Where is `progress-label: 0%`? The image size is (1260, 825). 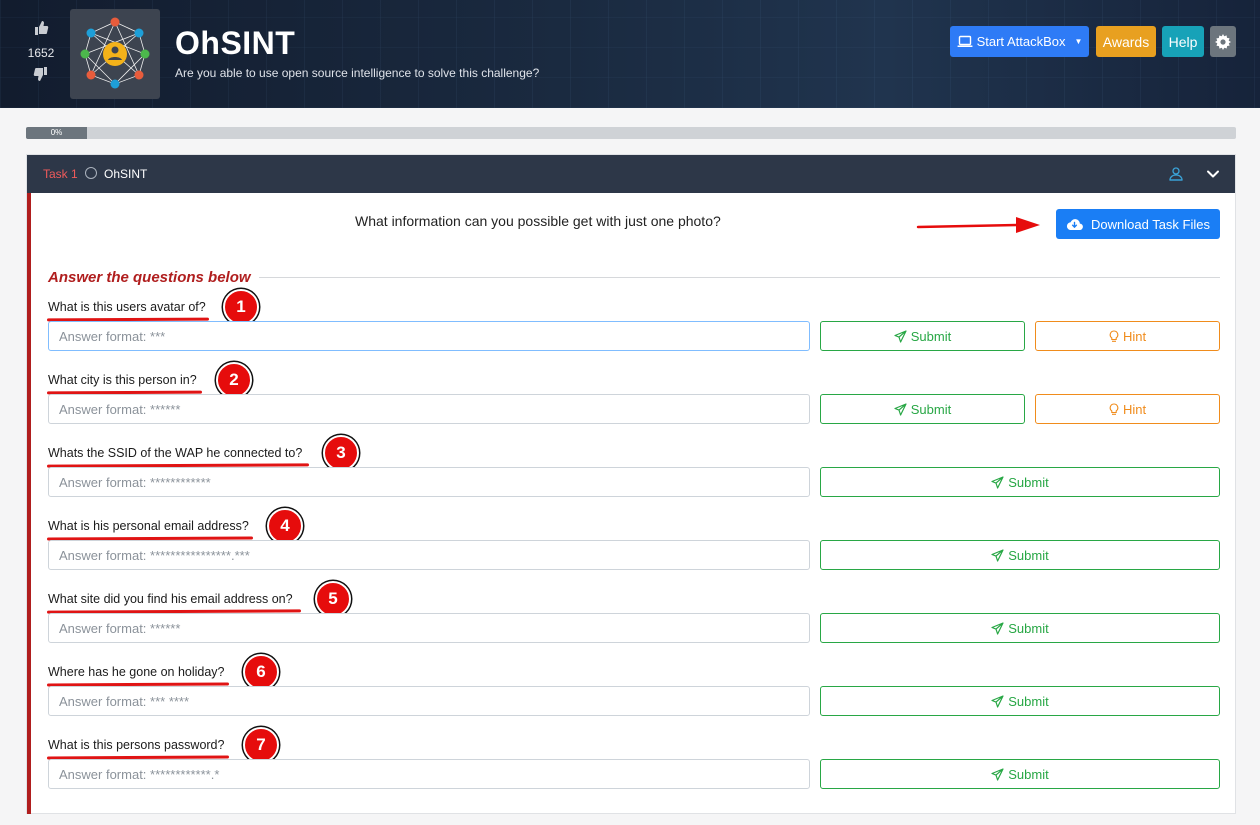
progress-label: 0% is located at coordinates (56, 132).